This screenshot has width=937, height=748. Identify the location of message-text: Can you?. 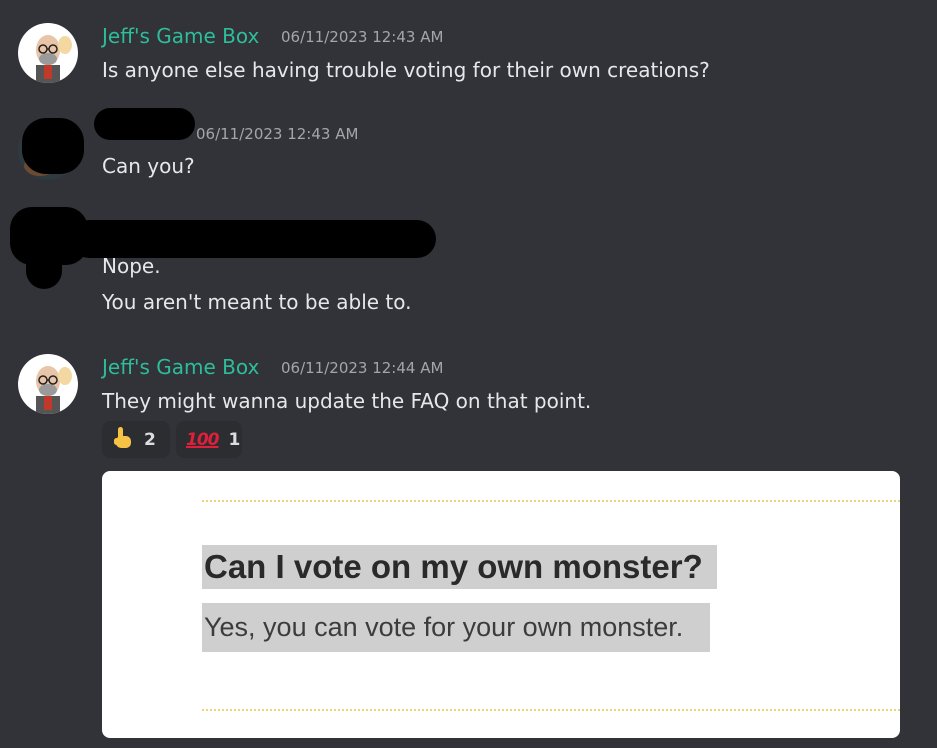
(148, 166).